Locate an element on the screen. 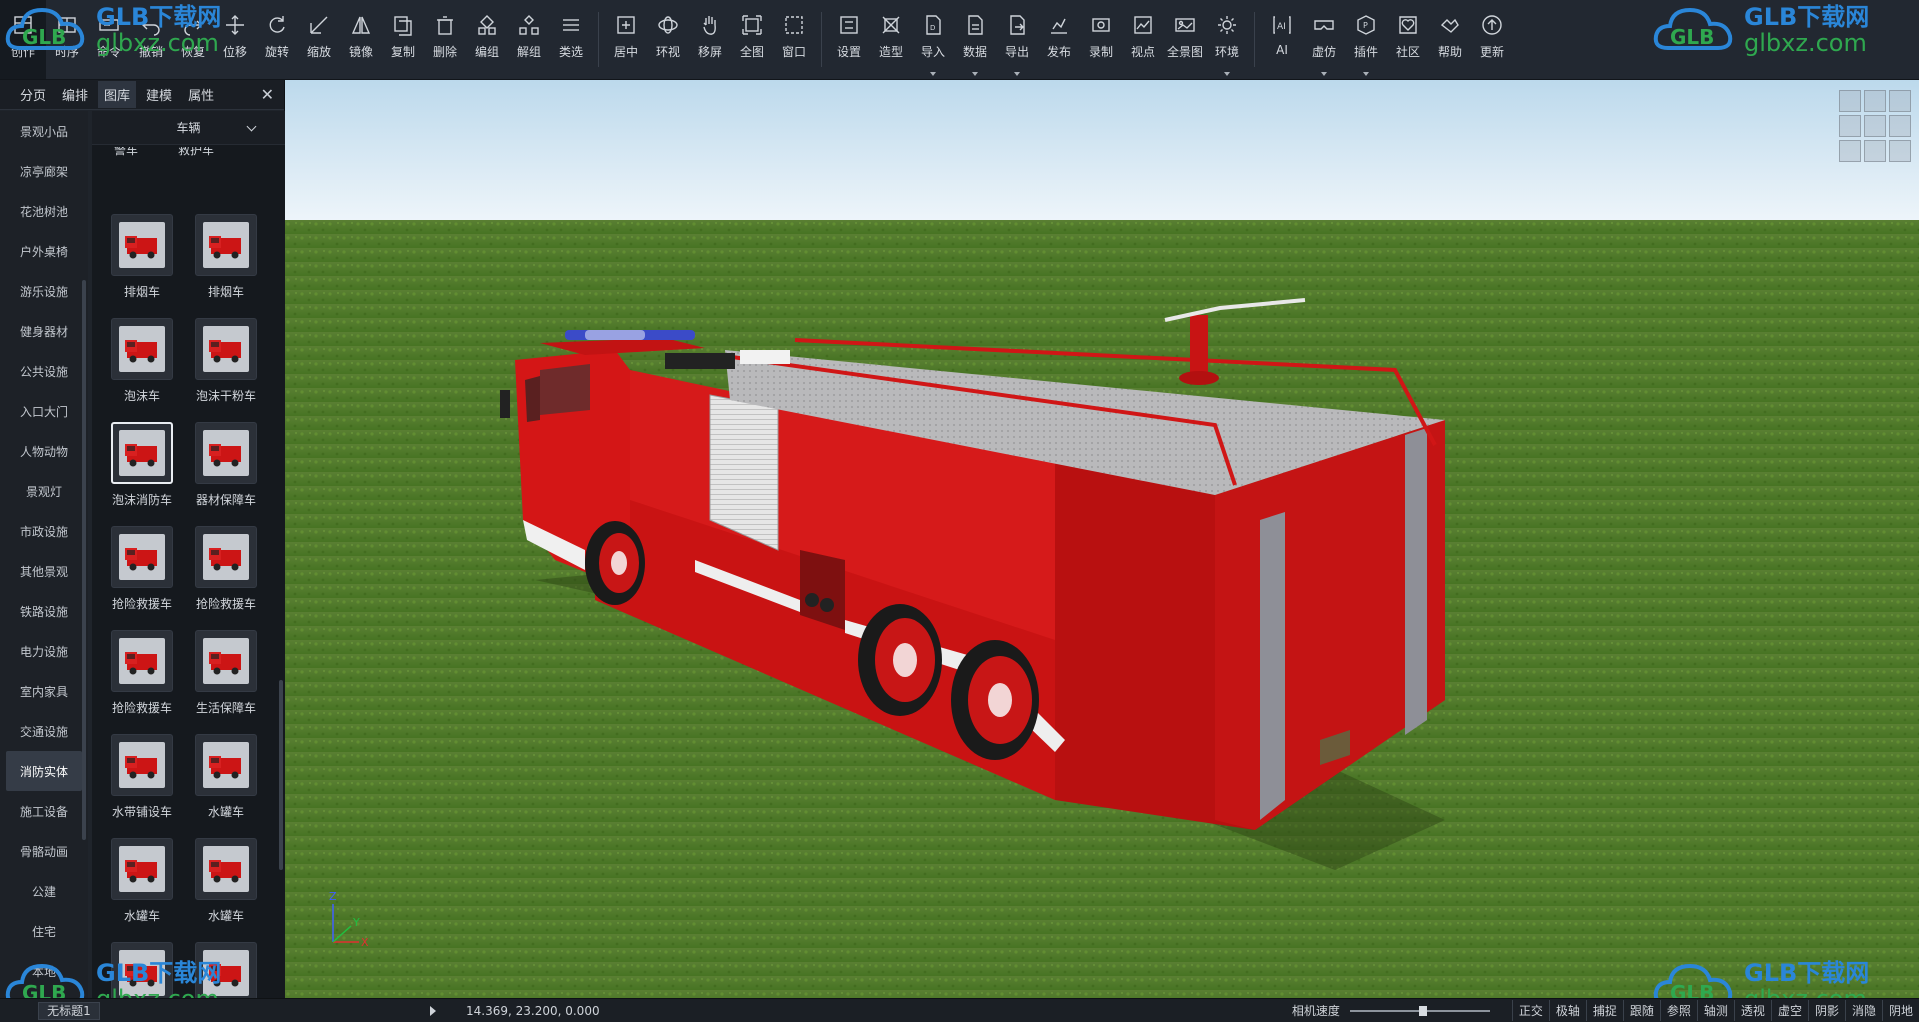 This screenshot has height=1022, width=1919. timeline-button: 时序 is located at coordinates (67, 39).